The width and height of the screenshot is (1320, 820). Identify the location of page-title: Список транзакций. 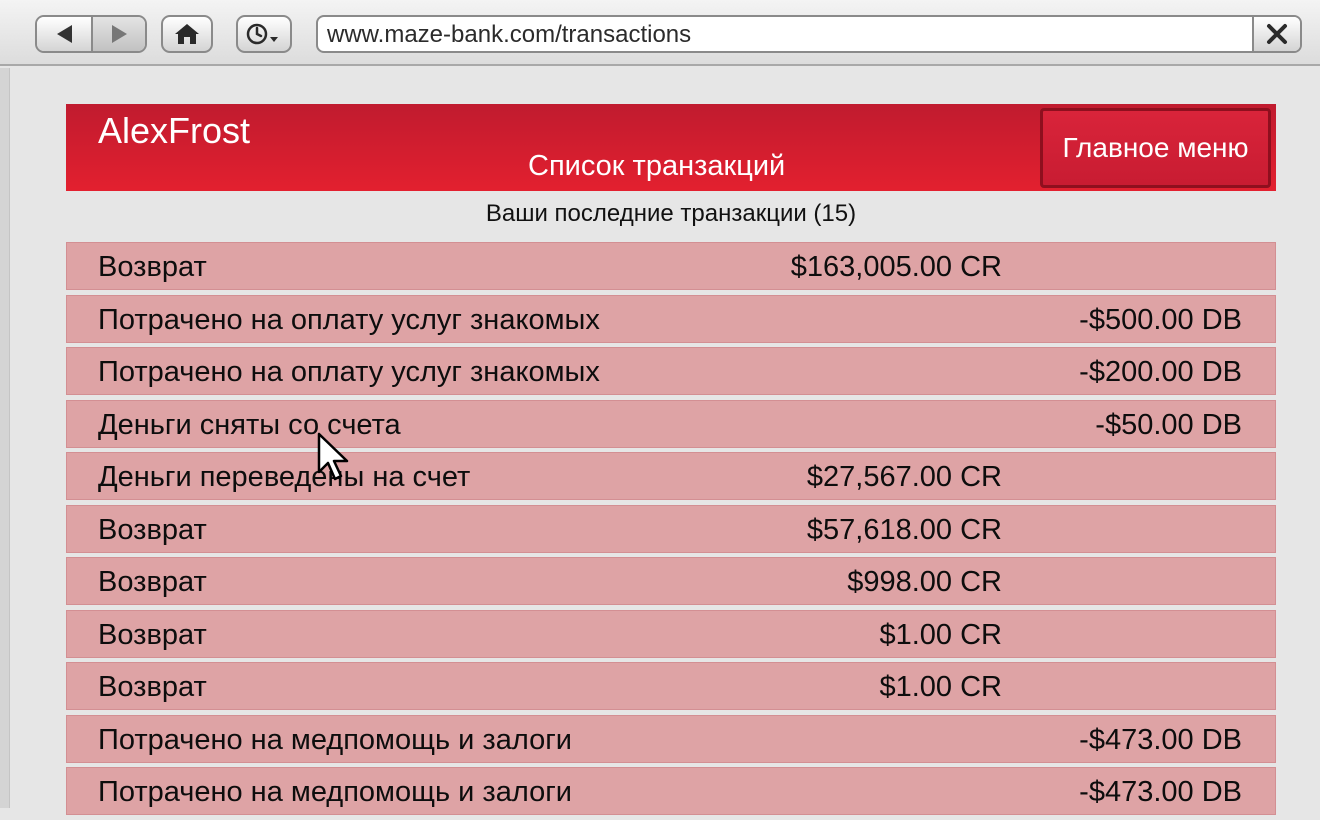
(657, 166).